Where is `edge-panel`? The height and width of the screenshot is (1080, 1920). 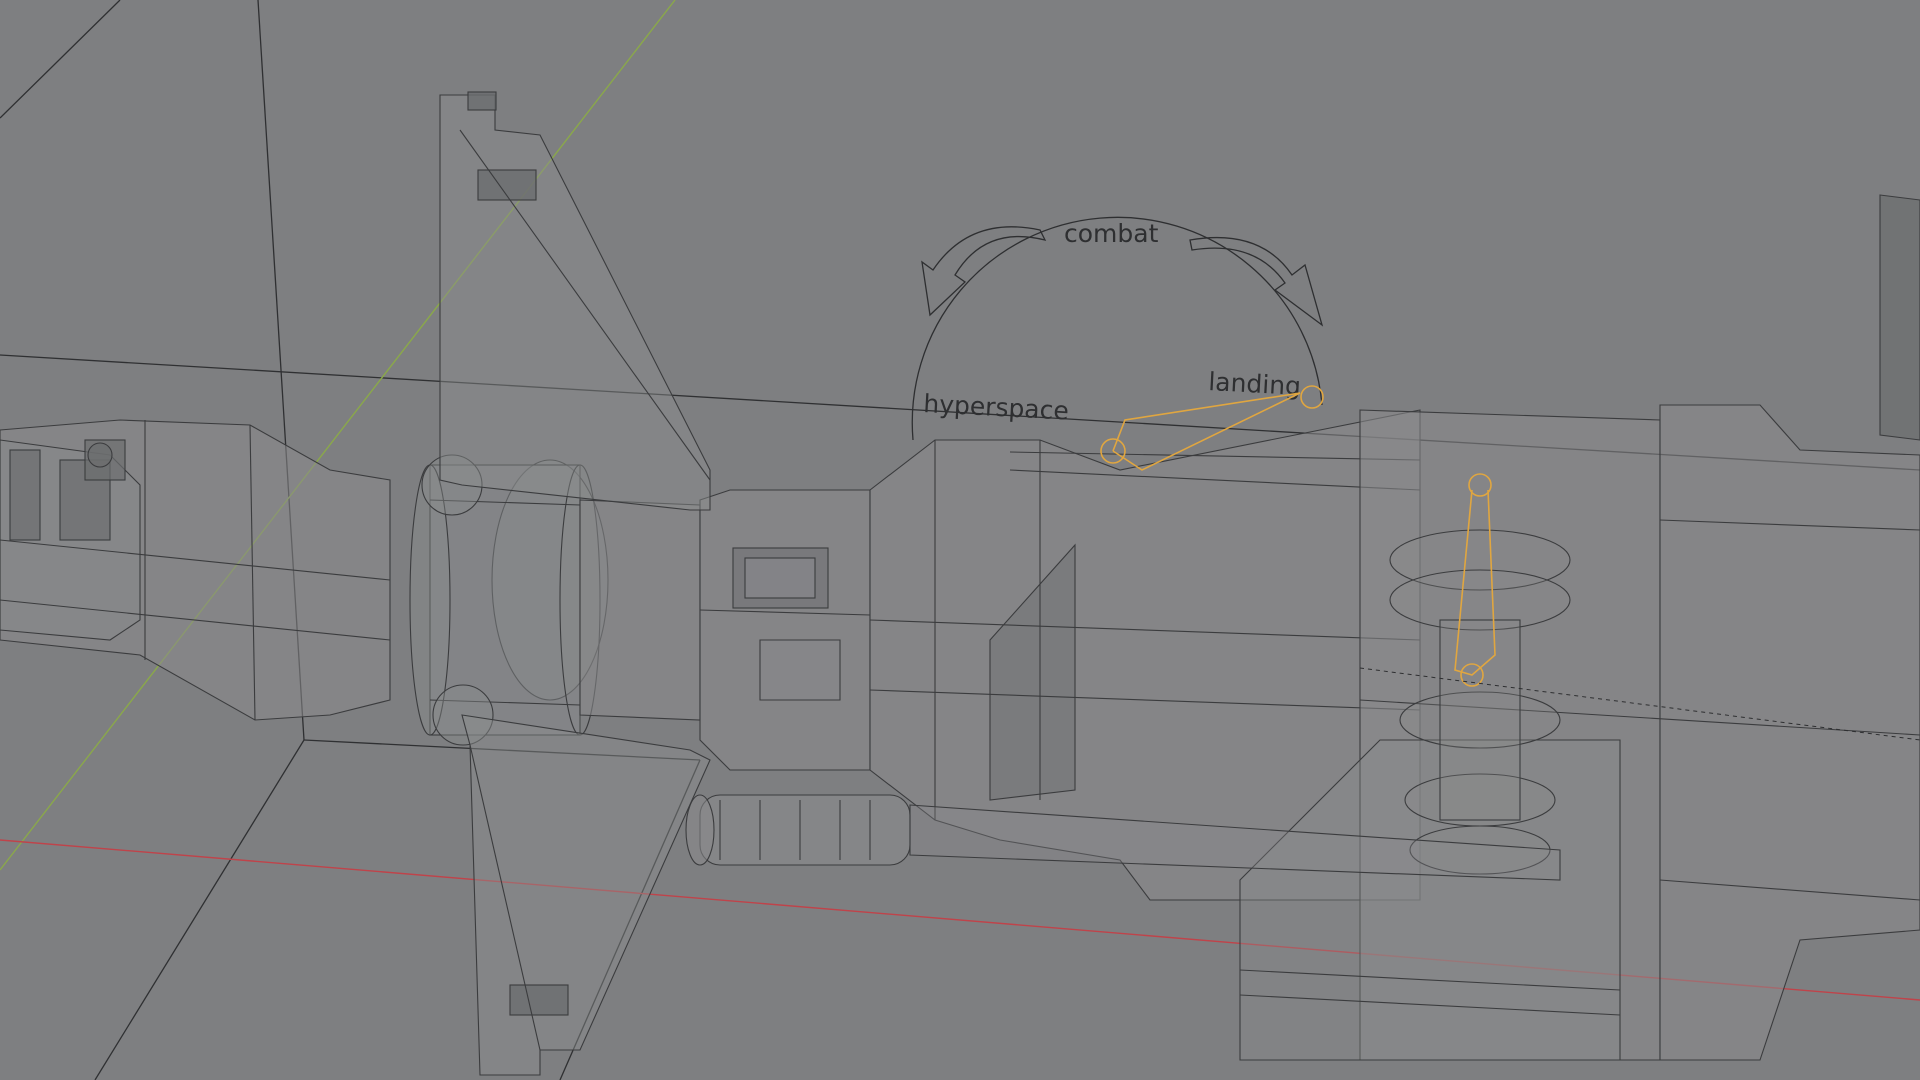
edge-panel is located at coordinates (1899, 317).